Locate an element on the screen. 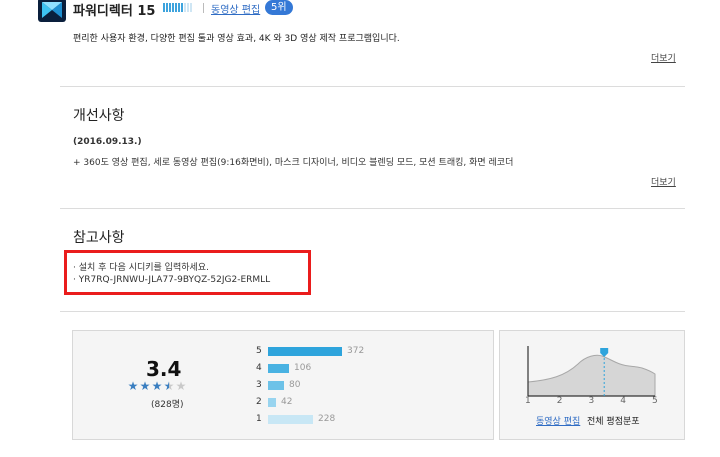 This screenshot has width=720, height=457. highlight-box is located at coordinates (187, 272).